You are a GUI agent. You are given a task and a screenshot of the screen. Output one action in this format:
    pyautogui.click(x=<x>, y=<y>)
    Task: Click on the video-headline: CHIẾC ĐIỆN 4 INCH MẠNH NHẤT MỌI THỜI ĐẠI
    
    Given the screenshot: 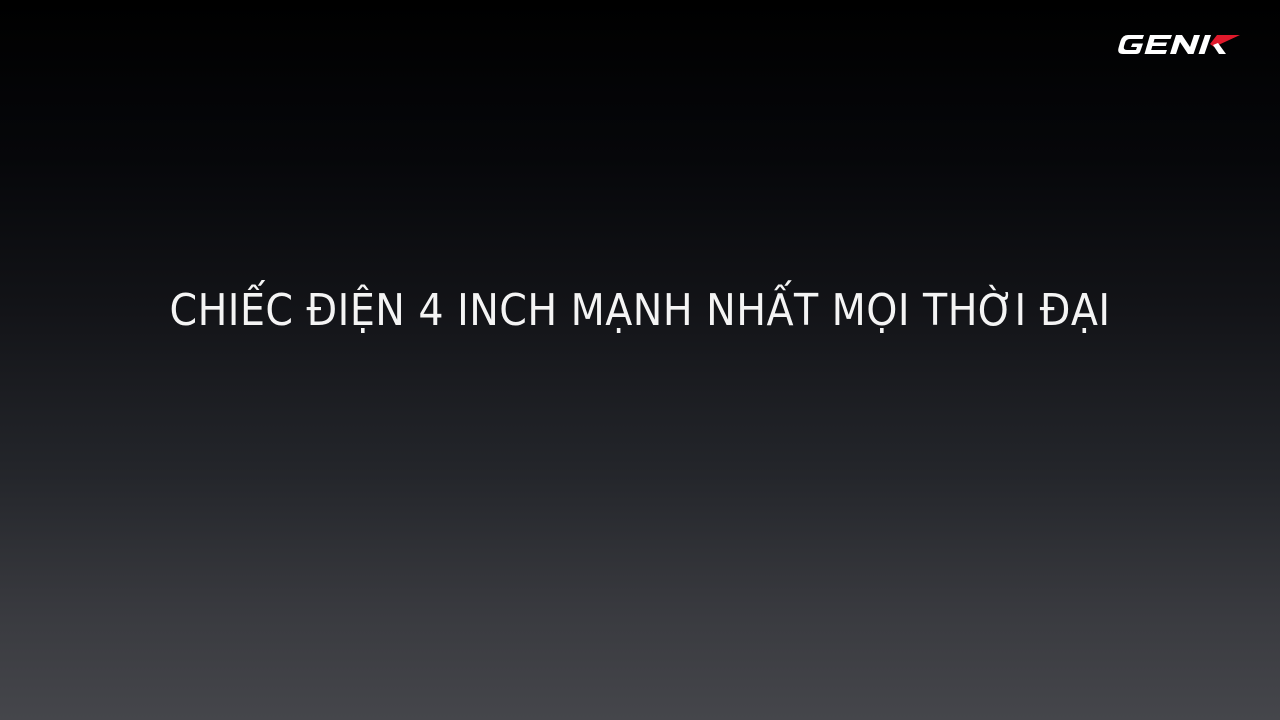 What is the action you would take?
    pyautogui.click(x=640, y=310)
    